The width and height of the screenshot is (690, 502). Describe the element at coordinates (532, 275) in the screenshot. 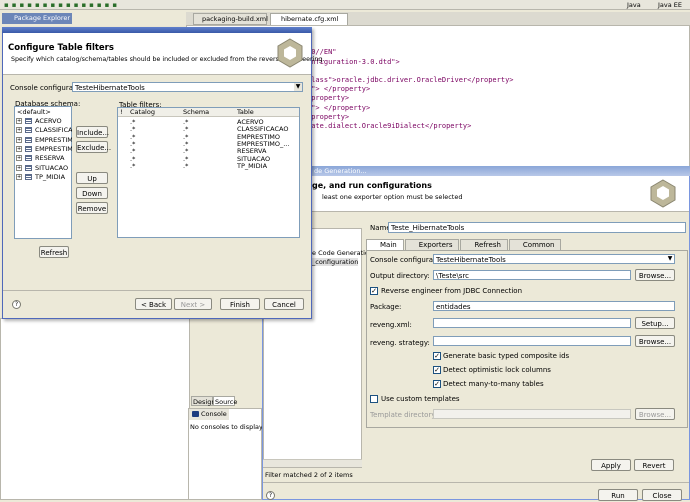

I see `output-dir-field: \Teste\src` at that location.